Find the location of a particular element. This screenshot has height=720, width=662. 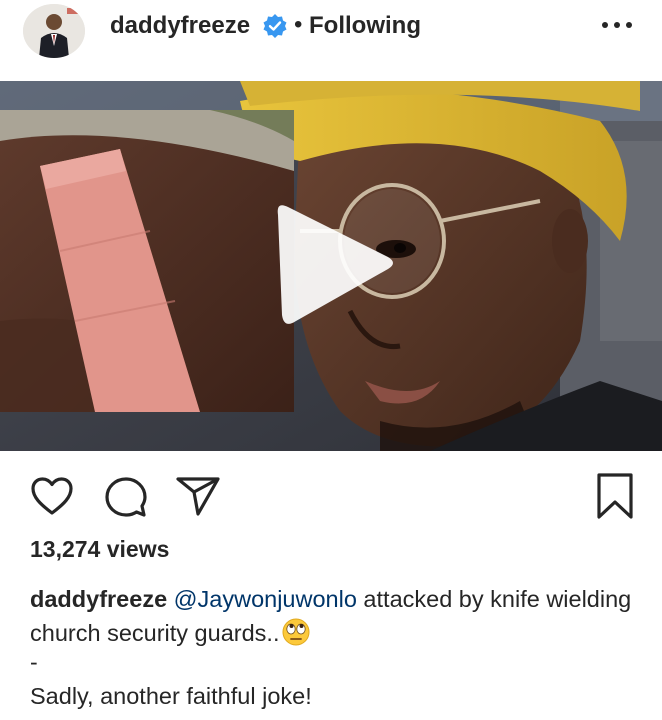

rolling-eyes-emoji-icon is located at coordinates (296, 632).